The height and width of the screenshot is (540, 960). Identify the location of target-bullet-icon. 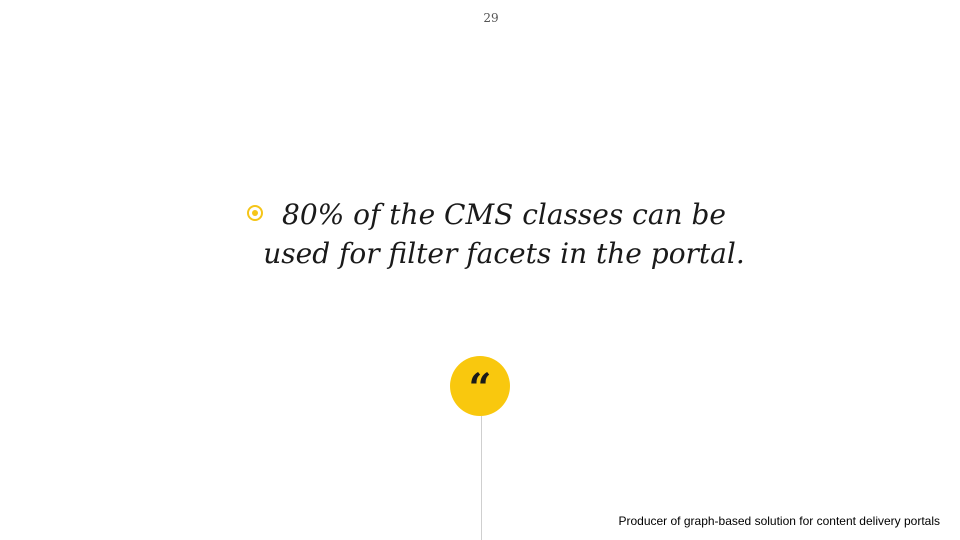
(255, 213).